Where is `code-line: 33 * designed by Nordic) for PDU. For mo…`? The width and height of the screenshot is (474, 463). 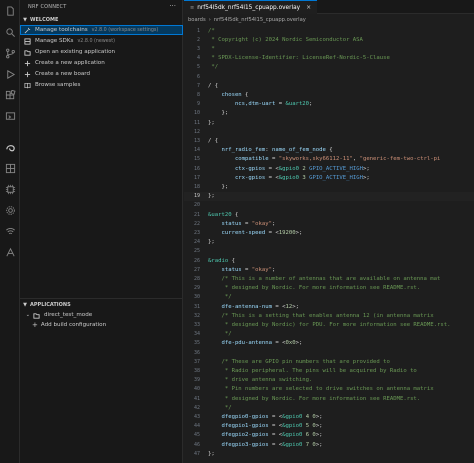 code-line: 33 * designed by Nordic) for PDU. For mo… is located at coordinates (329, 324).